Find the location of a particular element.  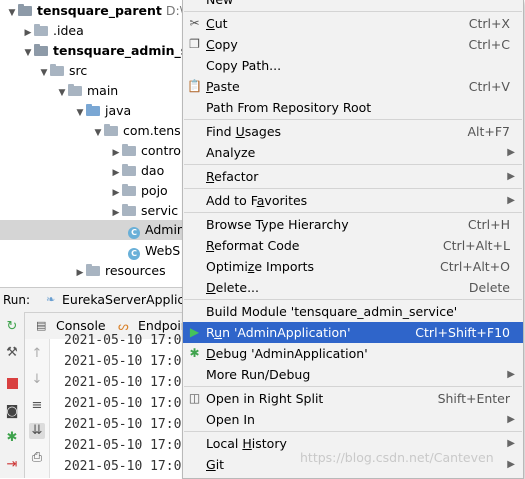

tree-item-admin-application: C Admin is located at coordinates (92, 230).